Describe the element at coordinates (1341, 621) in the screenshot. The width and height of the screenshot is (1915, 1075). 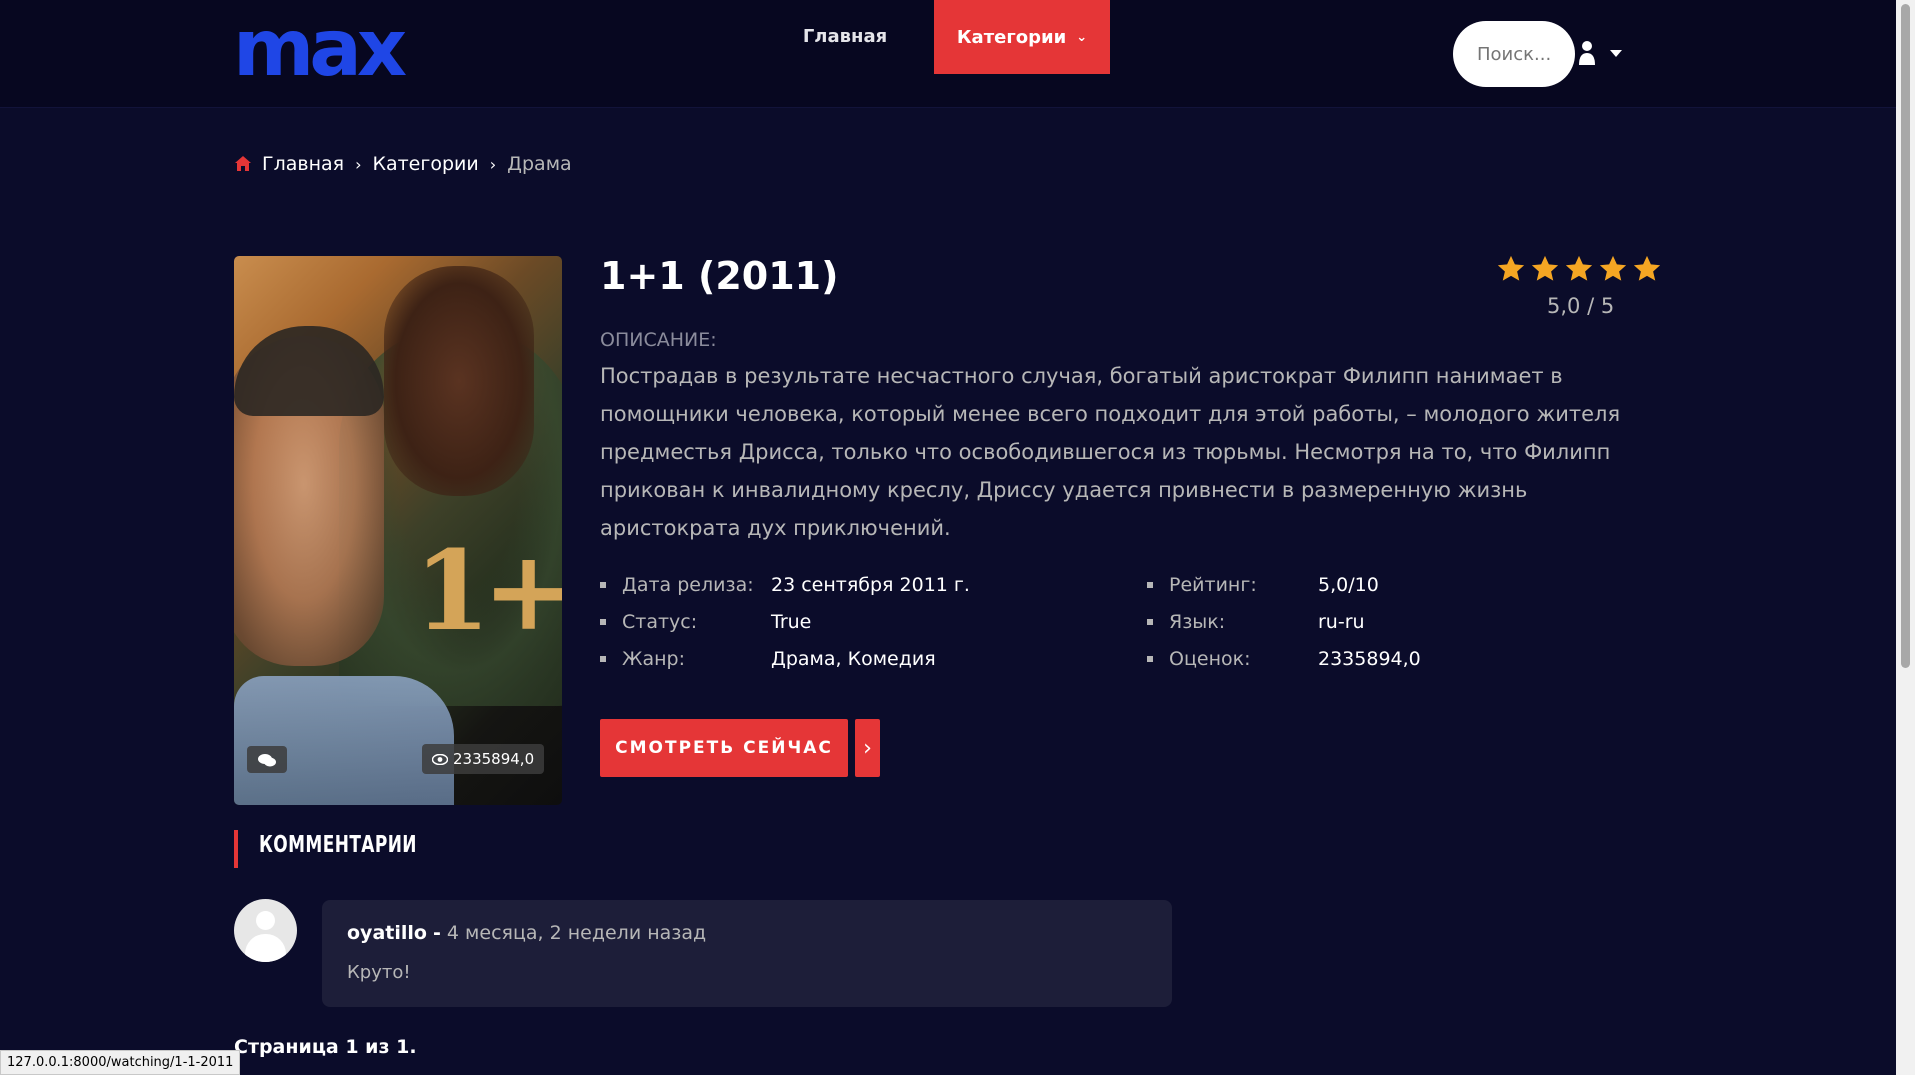
I see `info-value: ru-ru` at that location.